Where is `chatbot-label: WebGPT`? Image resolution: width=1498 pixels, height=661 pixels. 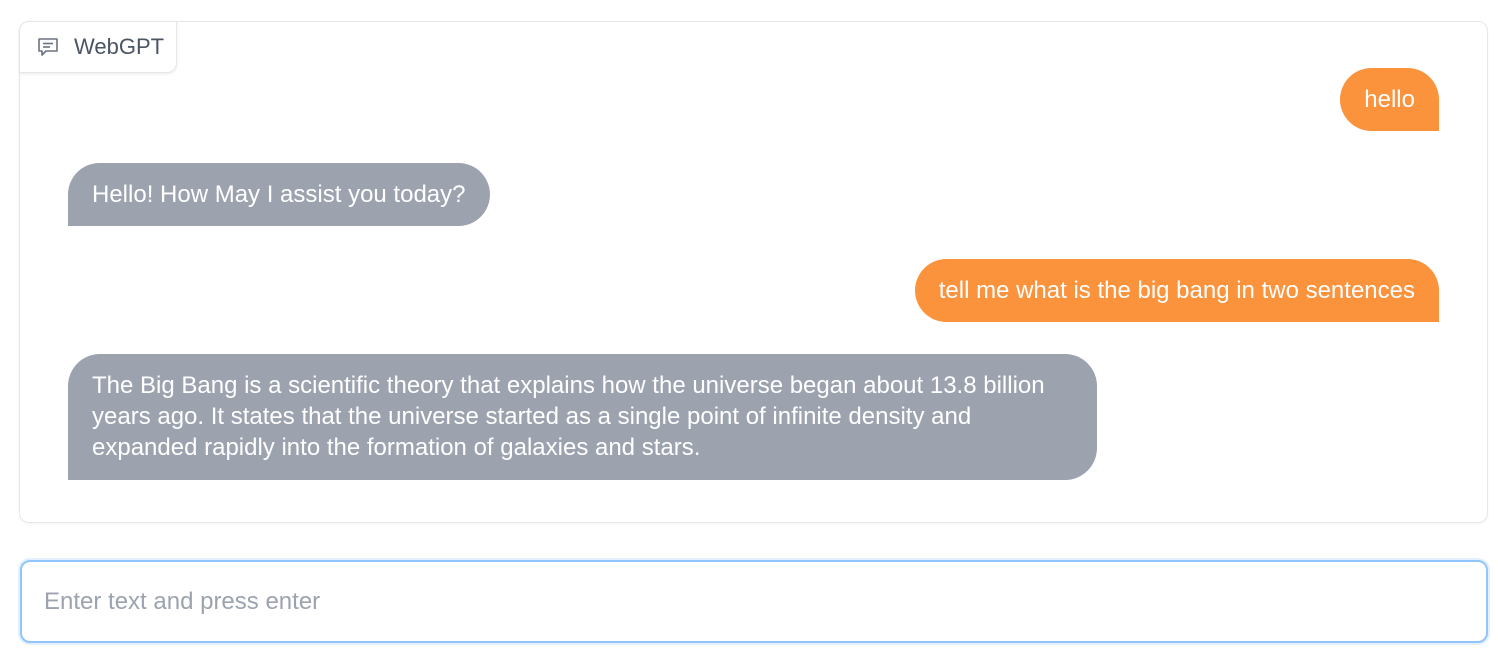 chatbot-label: WebGPT is located at coordinates (98, 47).